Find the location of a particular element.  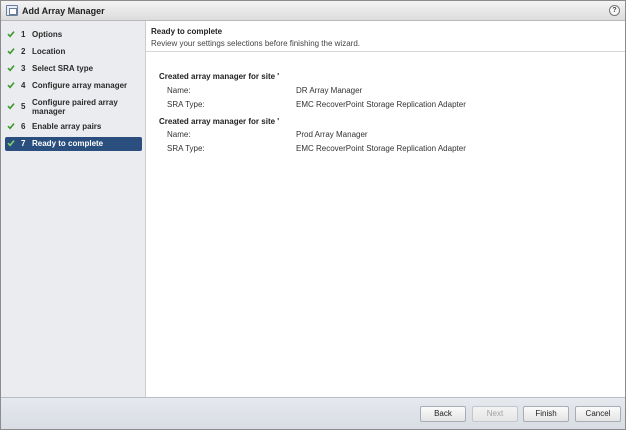

step-number: 6 is located at coordinates (23, 126).